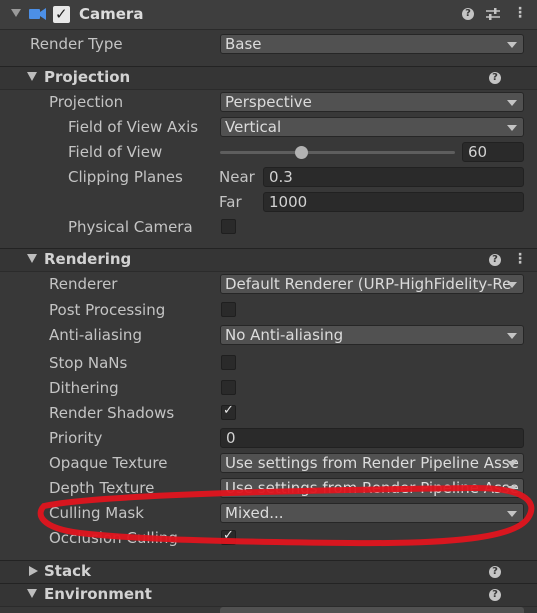 Image resolution: width=537 pixels, height=613 pixels. I want to click on depth-texture-value: Use settings from Render Pipeline Asse, so click(372, 488).